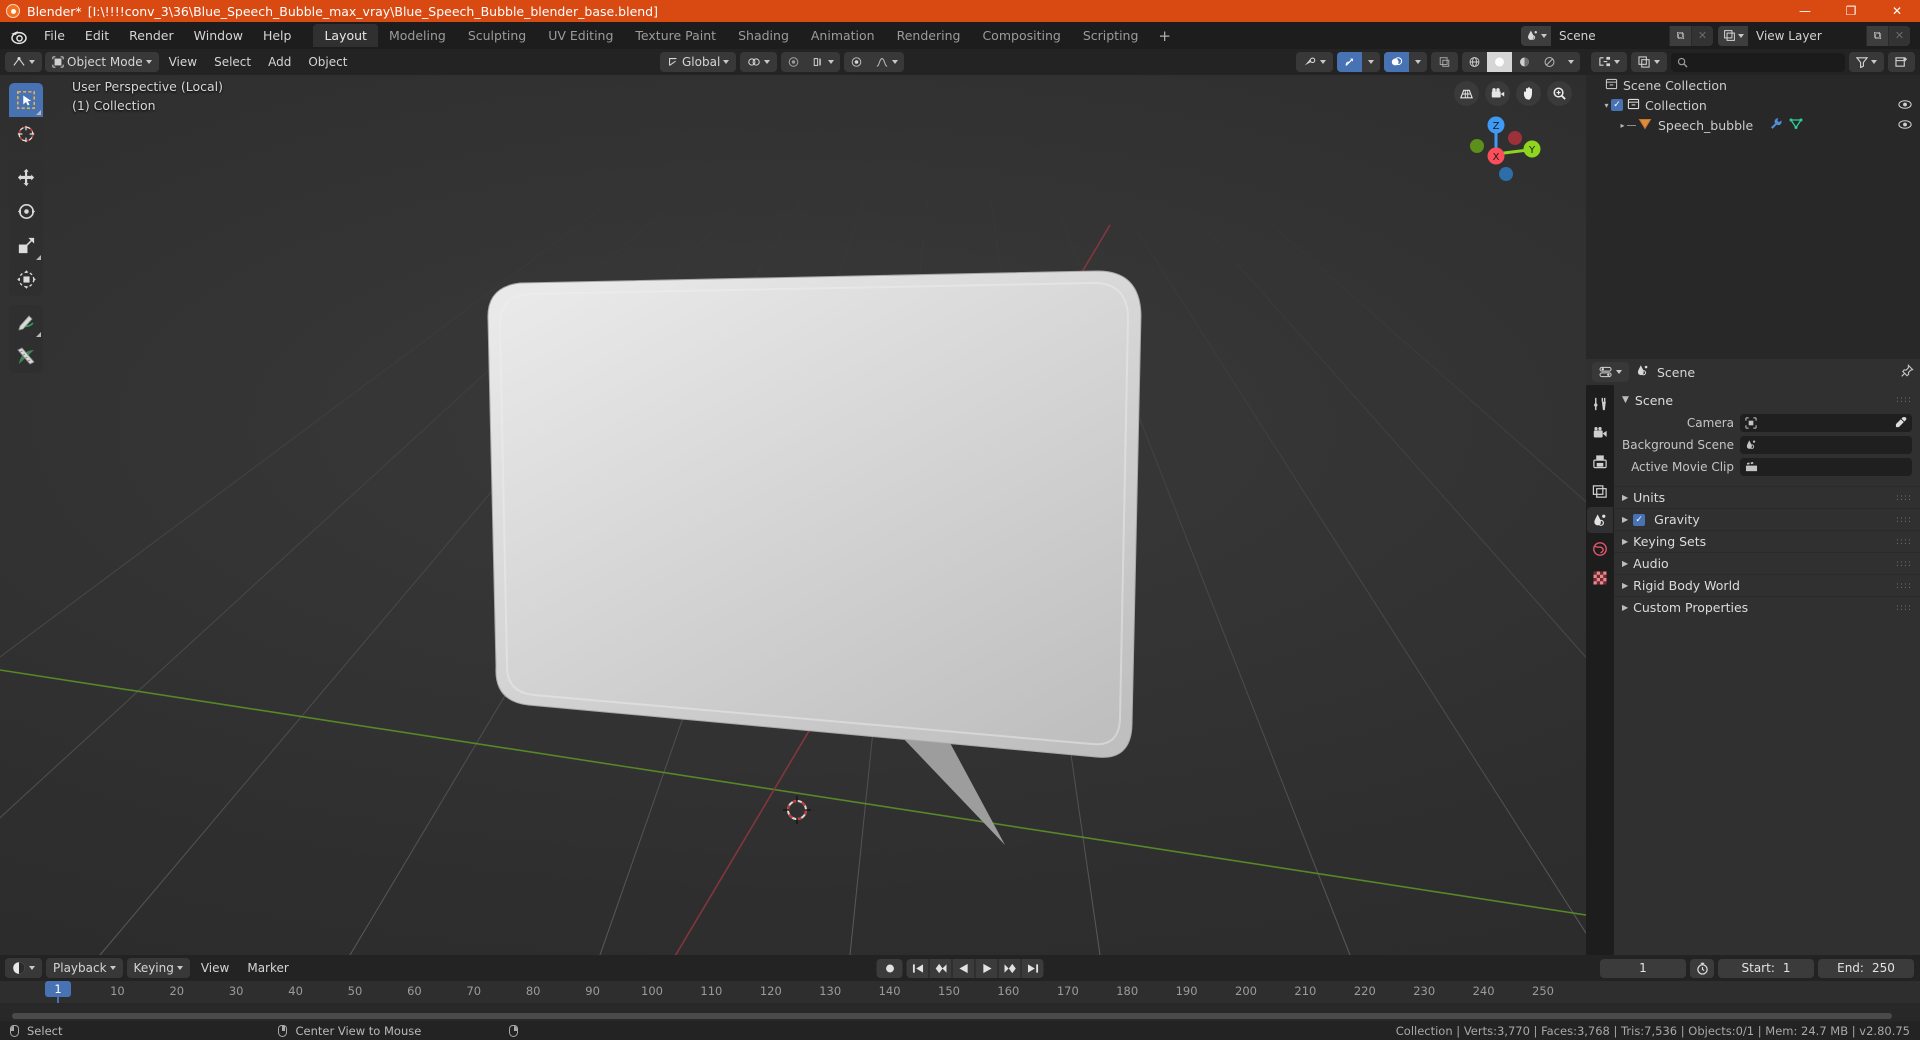 The image size is (1920, 1040). What do you see at coordinates (26, 177) in the screenshot?
I see `move-tool` at bounding box center [26, 177].